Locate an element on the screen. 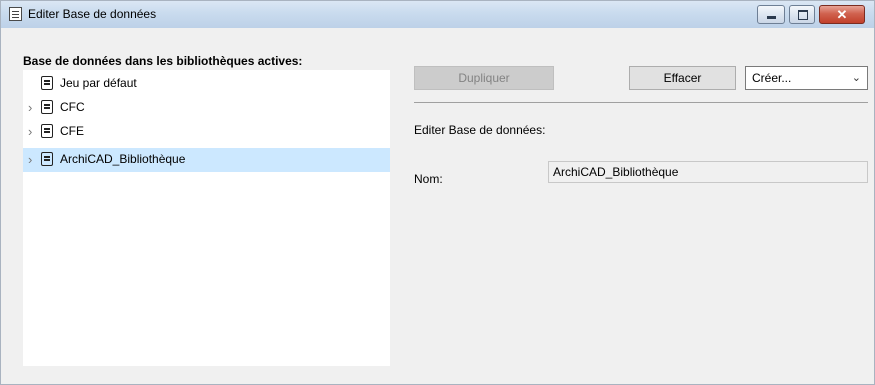 The height and width of the screenshot is (385, 875). window-title: Editer Base de données is located at coordinates (92, 14).